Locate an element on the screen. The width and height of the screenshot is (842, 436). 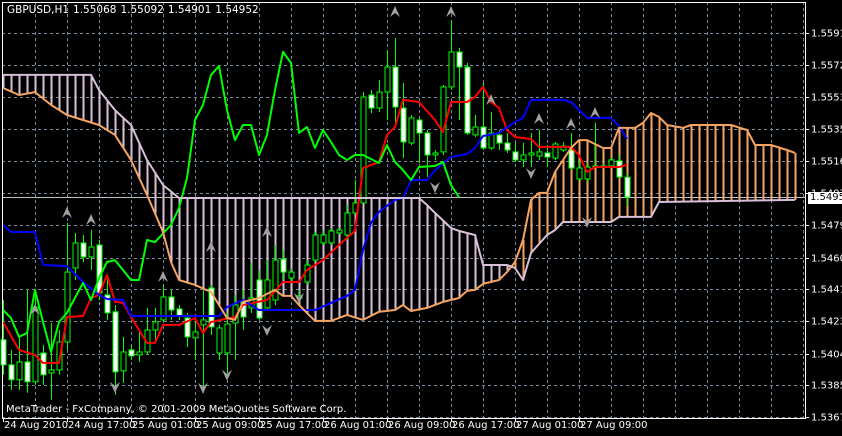
y-tick-label: 1.55535 is located at coordinates (826, 97).